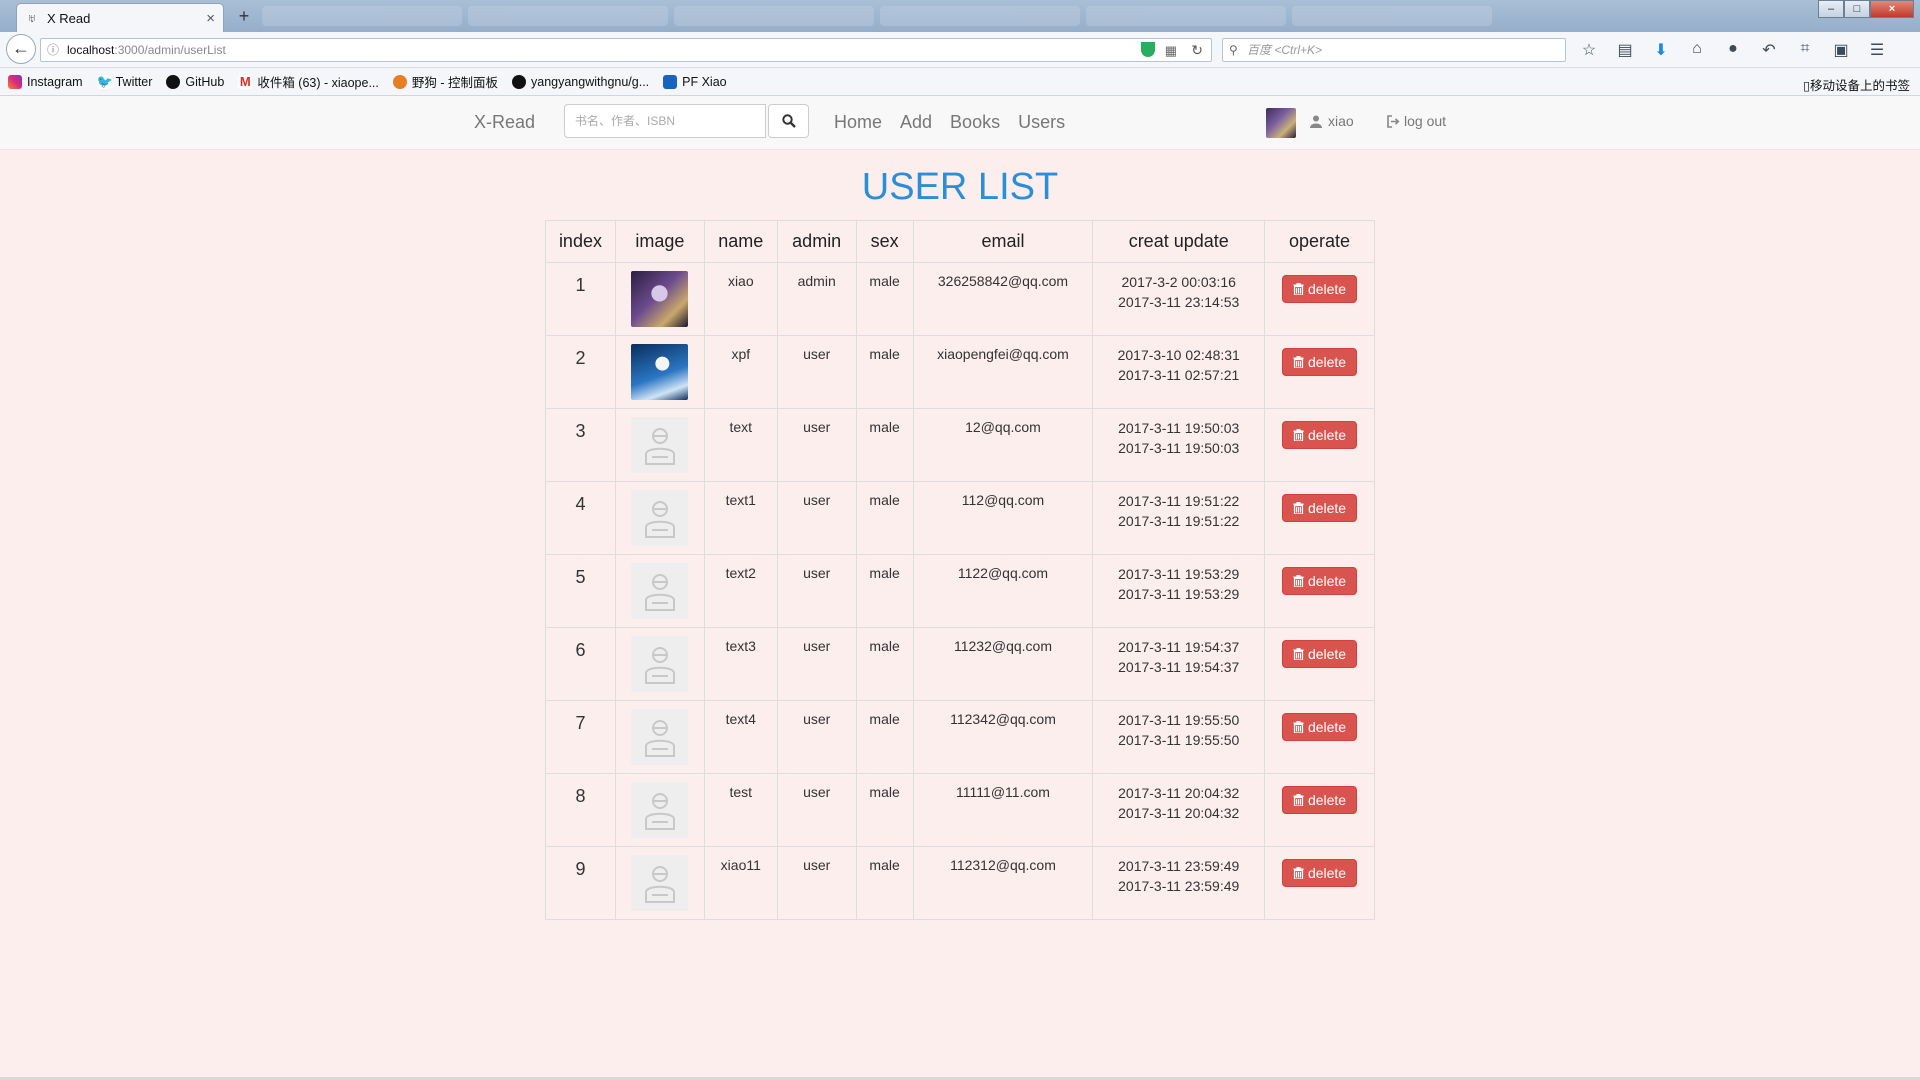 Image resolution: width=1920 pixels, height=1080 pixels. I want to click on bookmark-label: 野狗 - 控制面板, so click(454, 83).